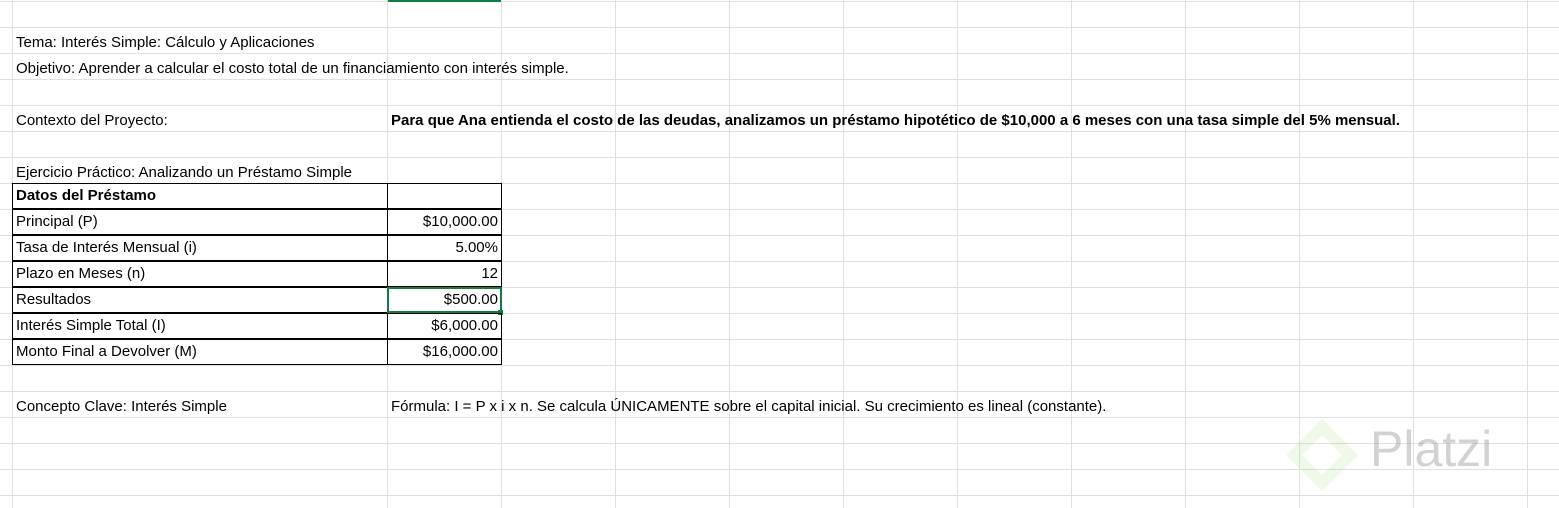  What do you see at coordinates (444, 1) in the screenshot?
I see `column-selection-indicator` at bounding box center [444, 1].